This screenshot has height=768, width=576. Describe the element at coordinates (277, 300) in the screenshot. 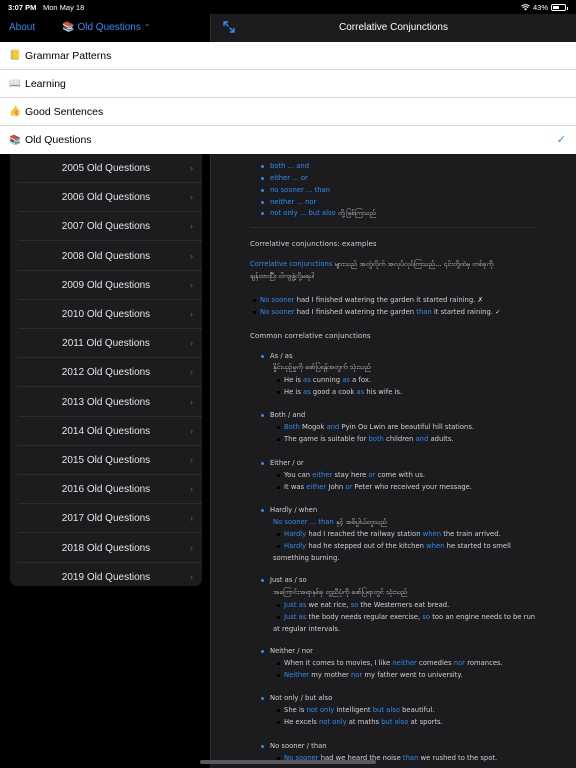

I see `term: No sooner` at that location.